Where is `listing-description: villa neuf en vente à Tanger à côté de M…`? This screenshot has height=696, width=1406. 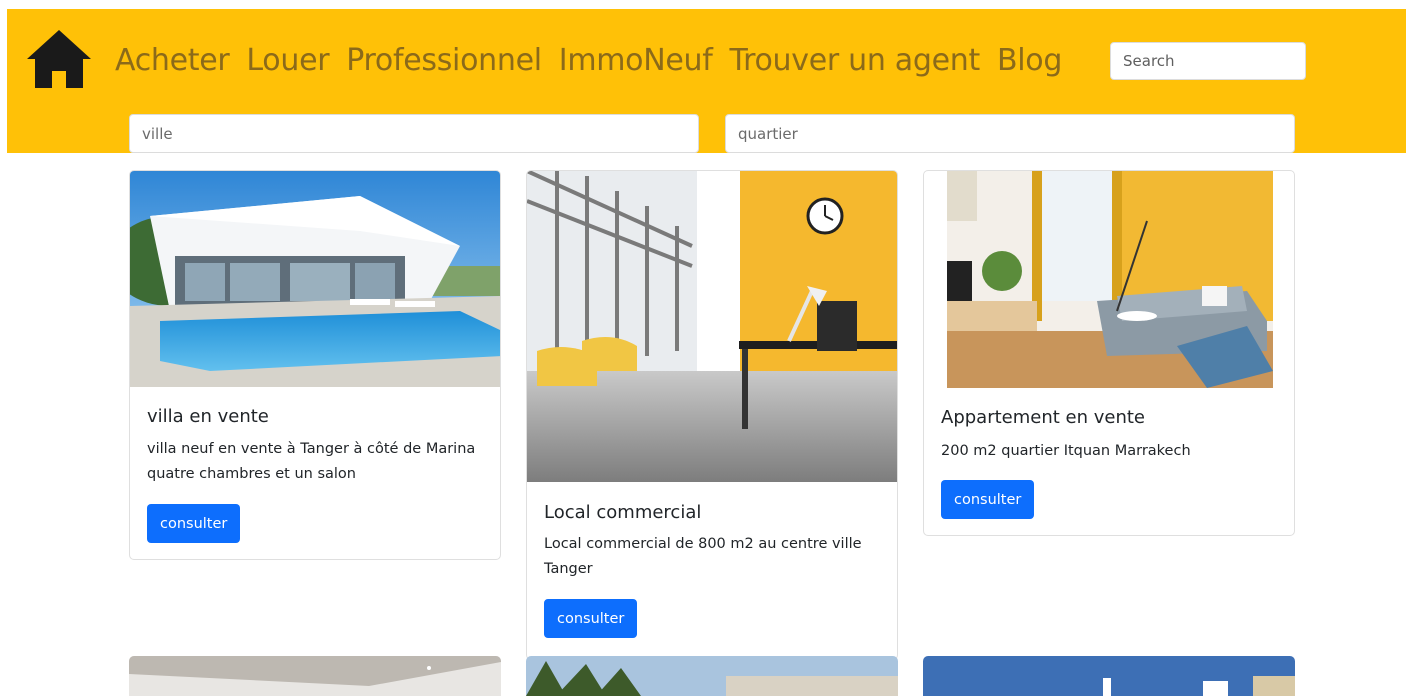 listing-description: villa neuf en vente à Tanger à côté de M… is located at coordinates (311, 461).